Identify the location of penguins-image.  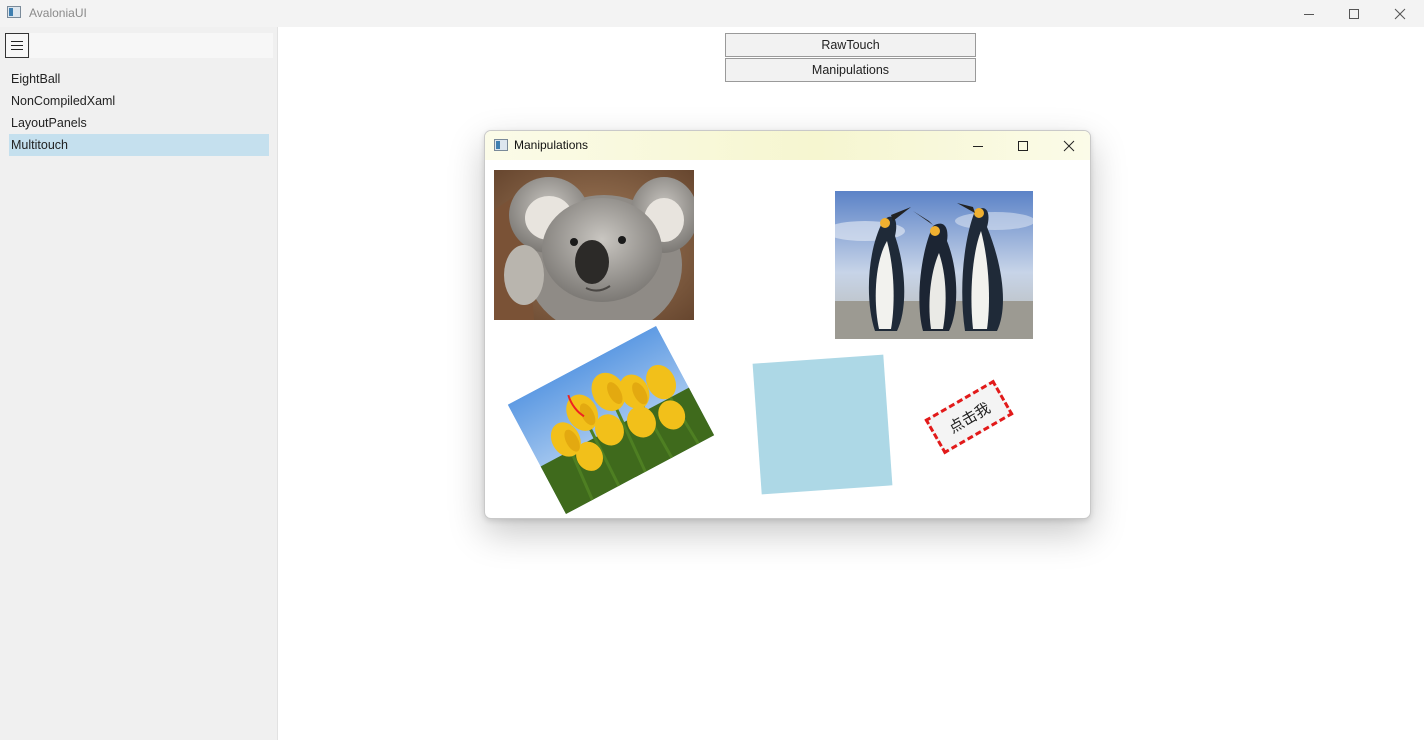
(934, 265).